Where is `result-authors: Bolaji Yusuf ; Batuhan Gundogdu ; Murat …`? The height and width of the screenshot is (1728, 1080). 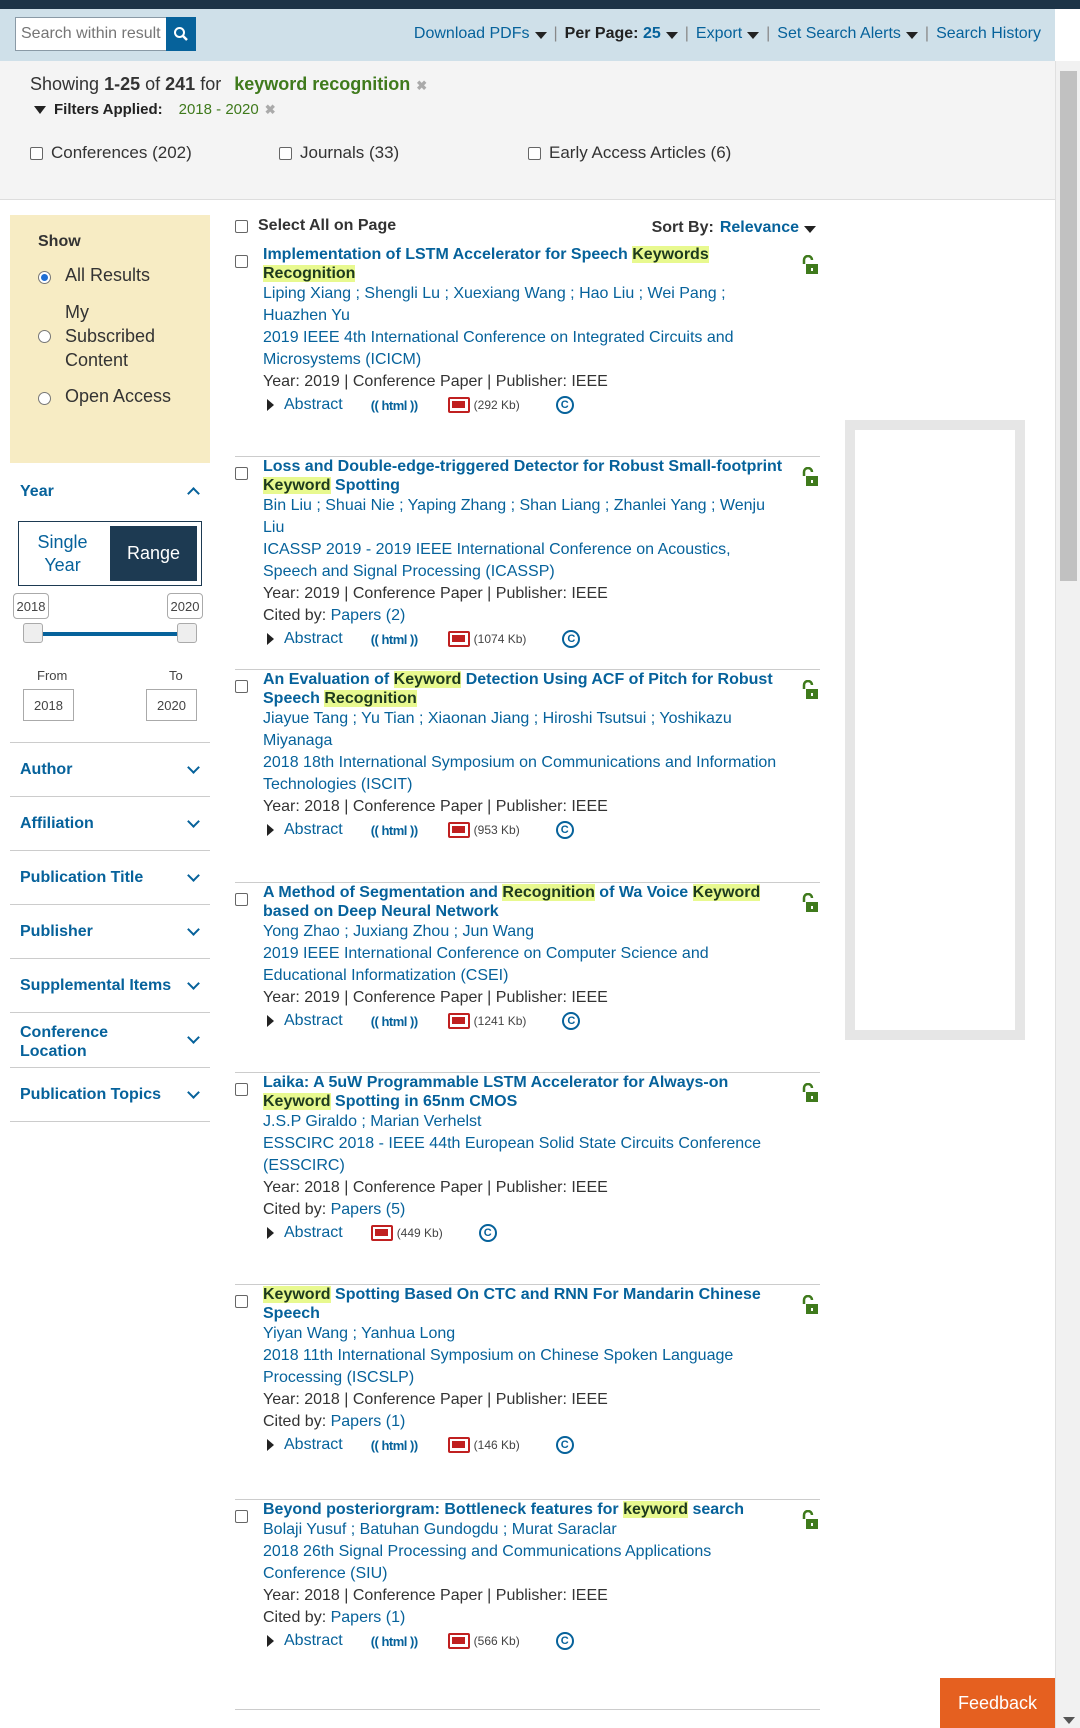
result-authors: Bolaji Yusuf ; Batuhan Gundogdu ; Murat … is located at coordinates (523, 1530).